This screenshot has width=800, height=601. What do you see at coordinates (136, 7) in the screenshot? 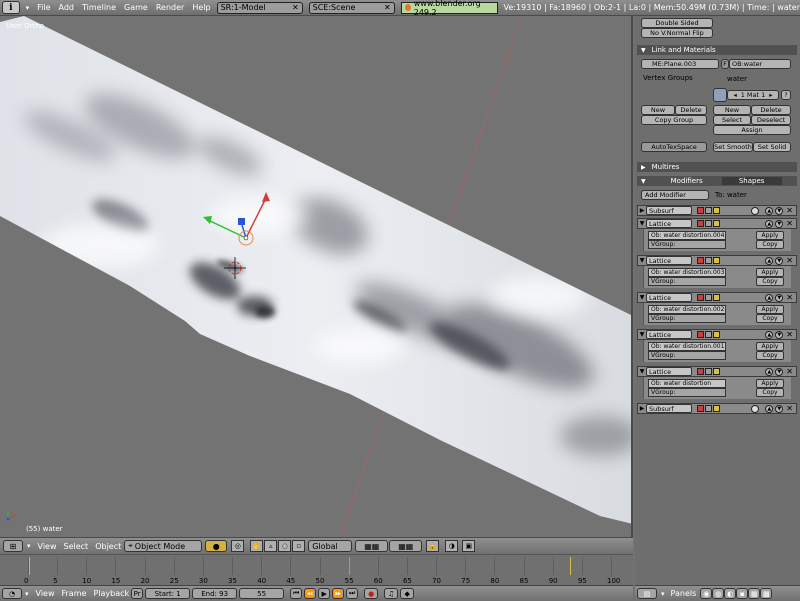
I see `menu-game: Game` at bounding box center [136, 7].